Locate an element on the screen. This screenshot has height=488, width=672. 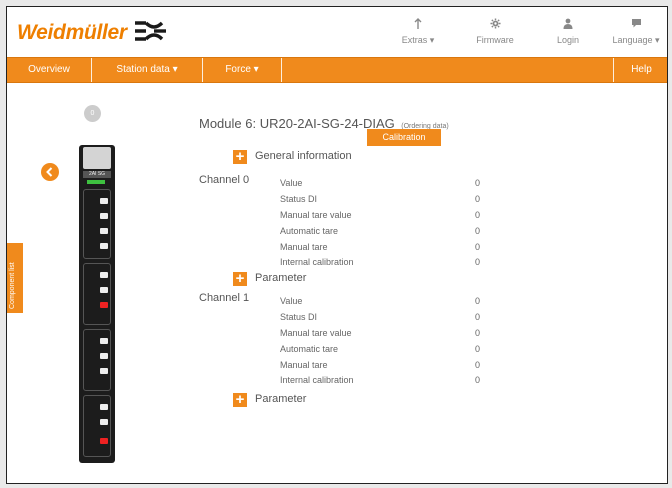
channel-0-row-label: Internal calibration is located at coordinates (317, 262).